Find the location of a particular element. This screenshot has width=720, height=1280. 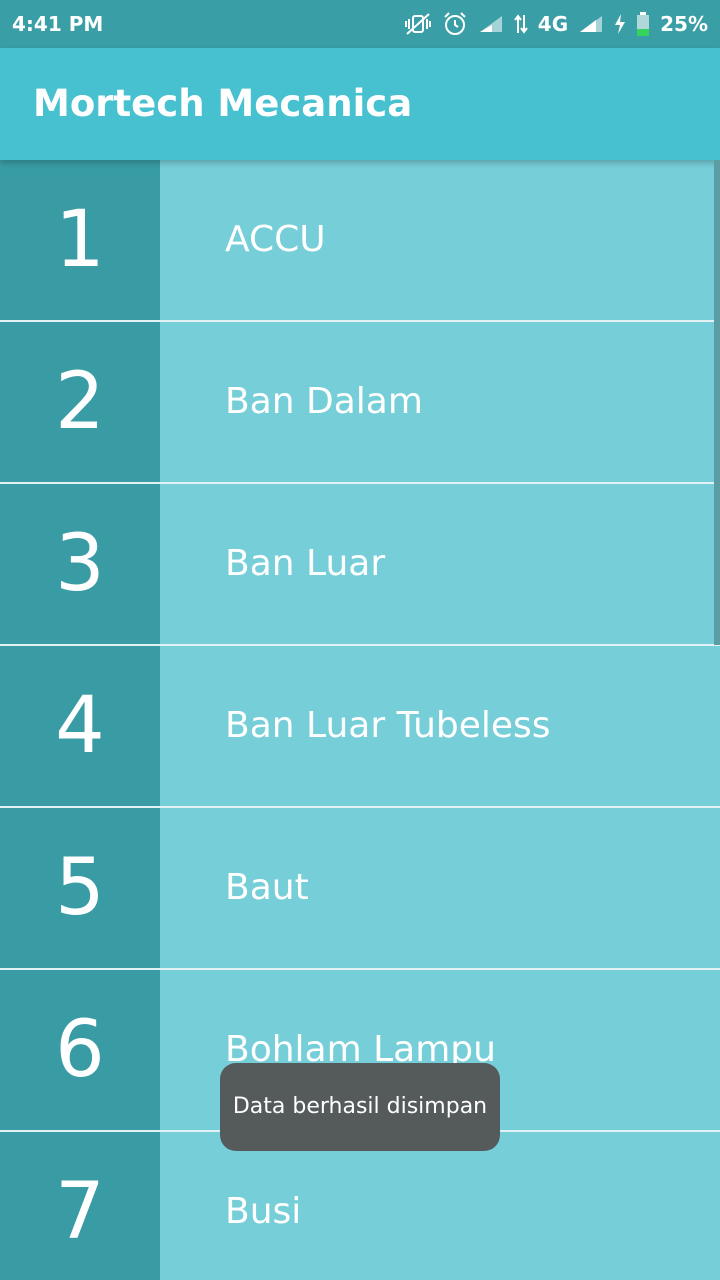

list-item: 7 Busi is located at coordinates (360, 1206).